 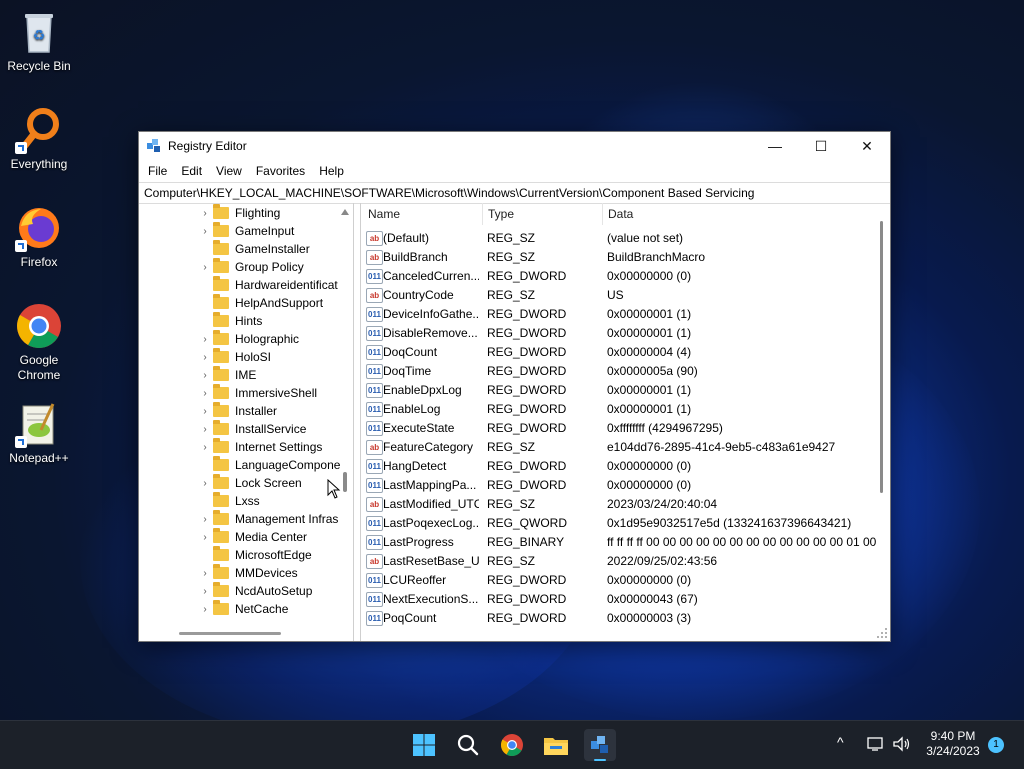 What do you see at coordinates (617, 295) in the screenshot?
I see `value-row: ab CountryCode REG_SZ US` at bounding box center [617, 295].